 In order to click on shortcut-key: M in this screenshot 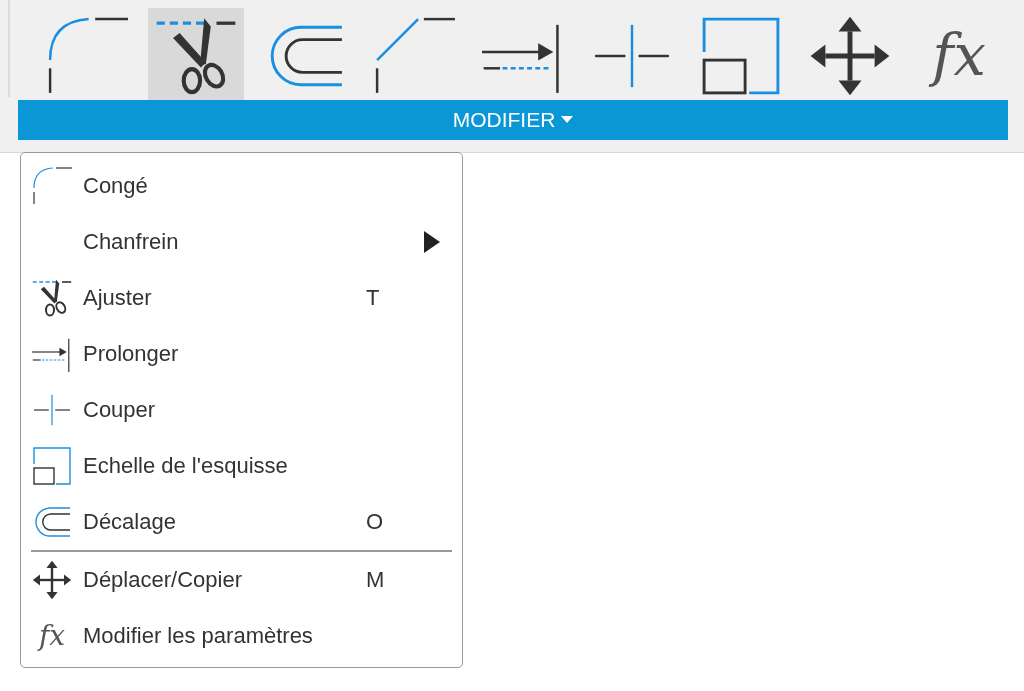, I will do `click(375, 580)`.